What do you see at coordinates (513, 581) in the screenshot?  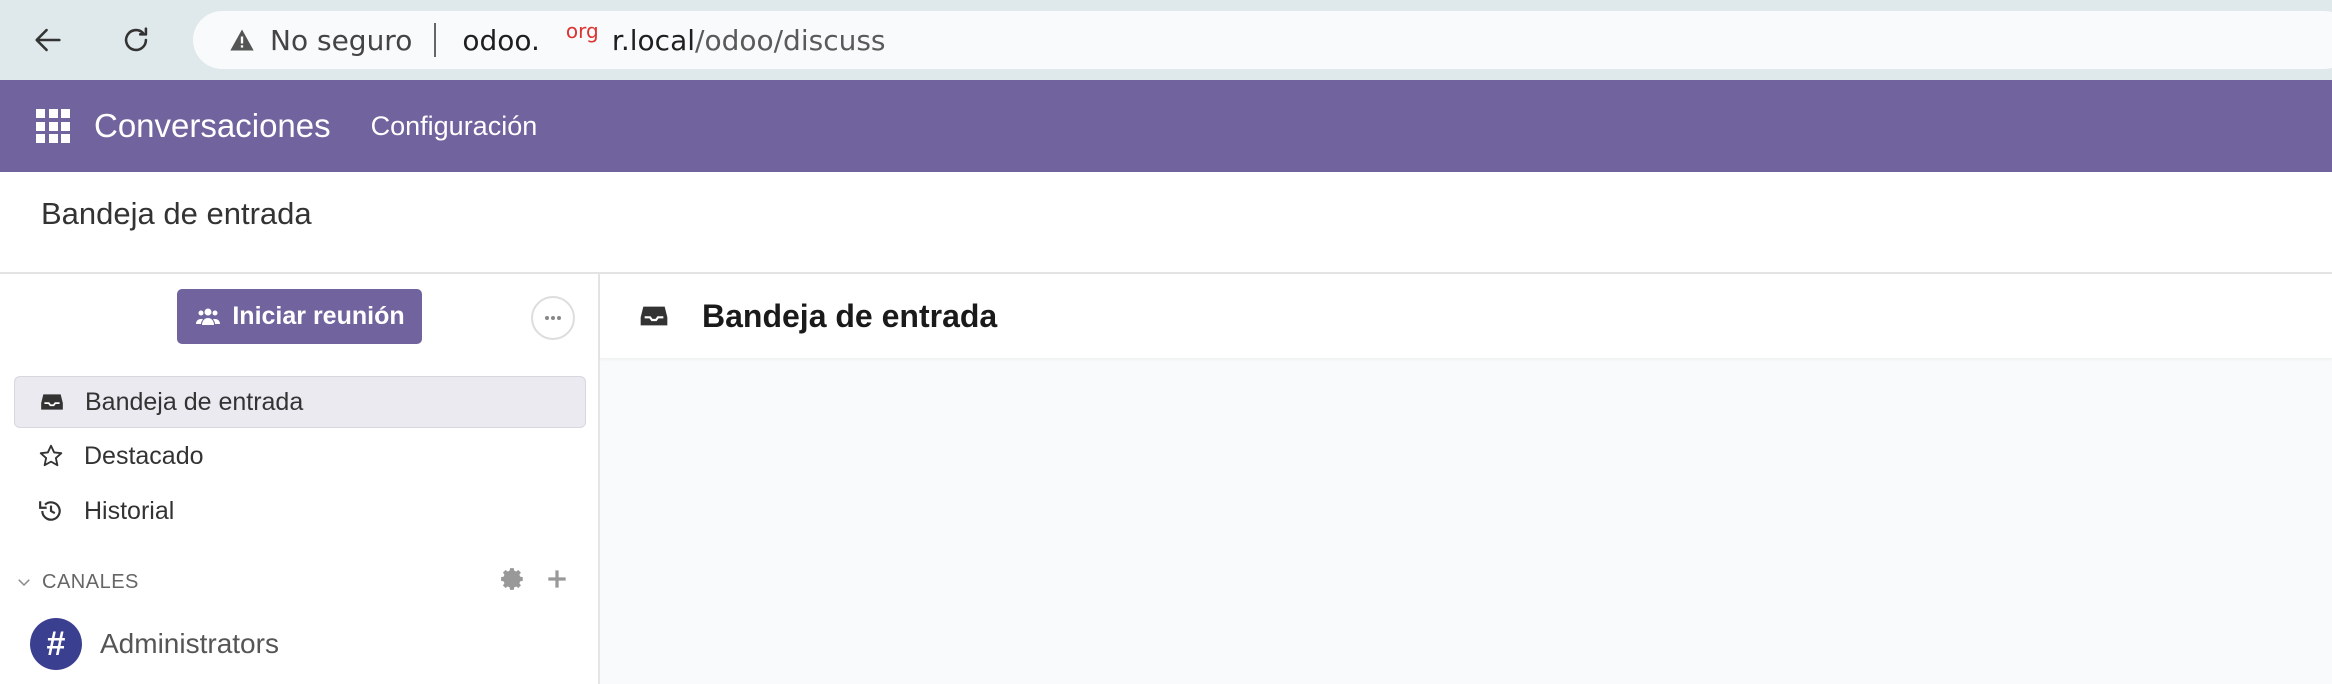 I see `gear-icon` at bounding box center [513, 581].